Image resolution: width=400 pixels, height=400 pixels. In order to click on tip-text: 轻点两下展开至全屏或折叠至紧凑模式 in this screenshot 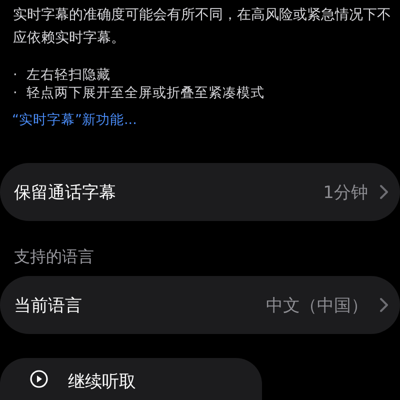, I will do `click(145, 93)`.